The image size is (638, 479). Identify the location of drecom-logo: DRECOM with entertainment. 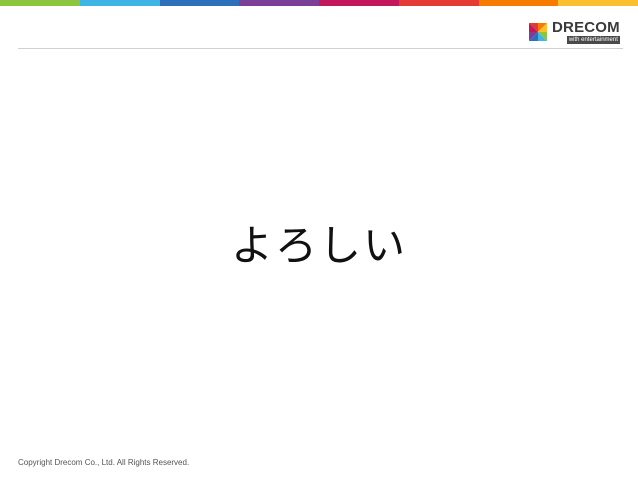
(575, 32).